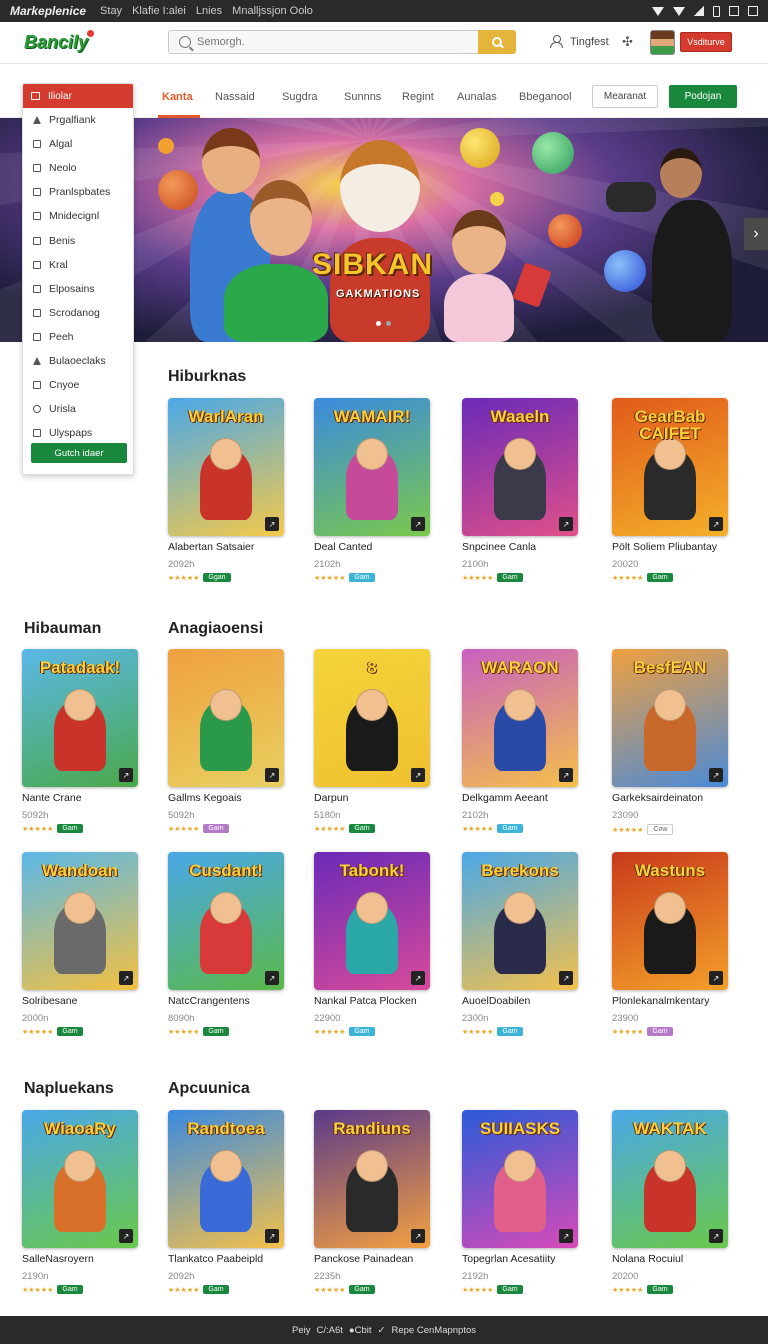  Describe the element at coordinates (177, 97) in the screenshot. I see `nav-tab-home: Kanta` at that location.